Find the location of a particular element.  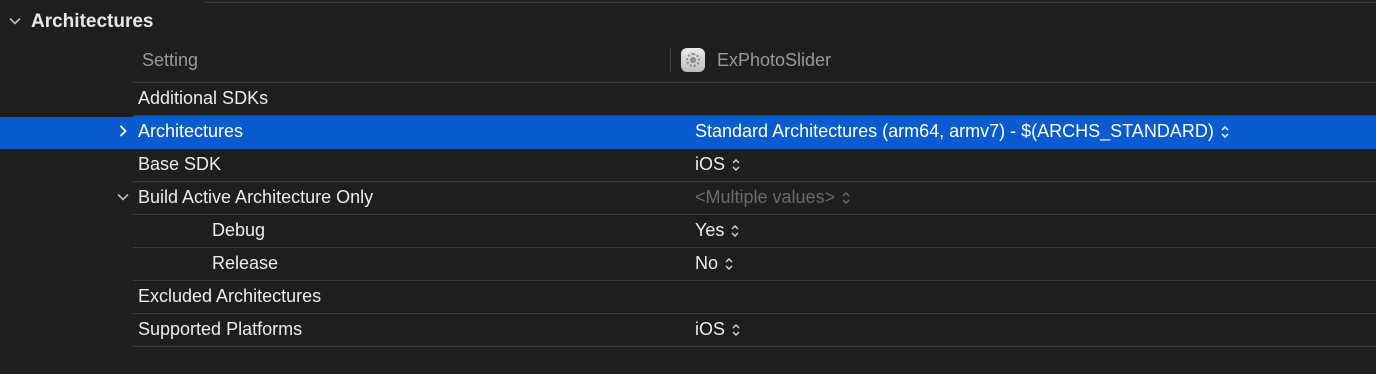

section-header-architectures: Architectures is located at coordinates (200, 23).